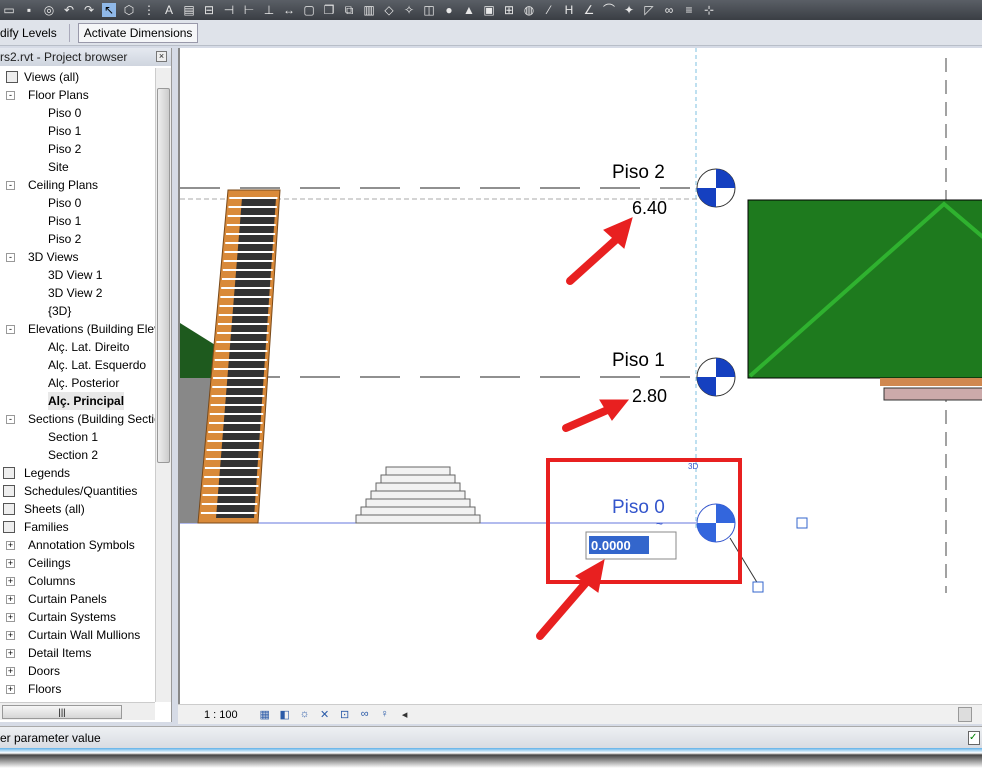  Describe the element at coordinates (965, 714) in the screenshot. I see `canvas-scrollbar-thumb` at that location.